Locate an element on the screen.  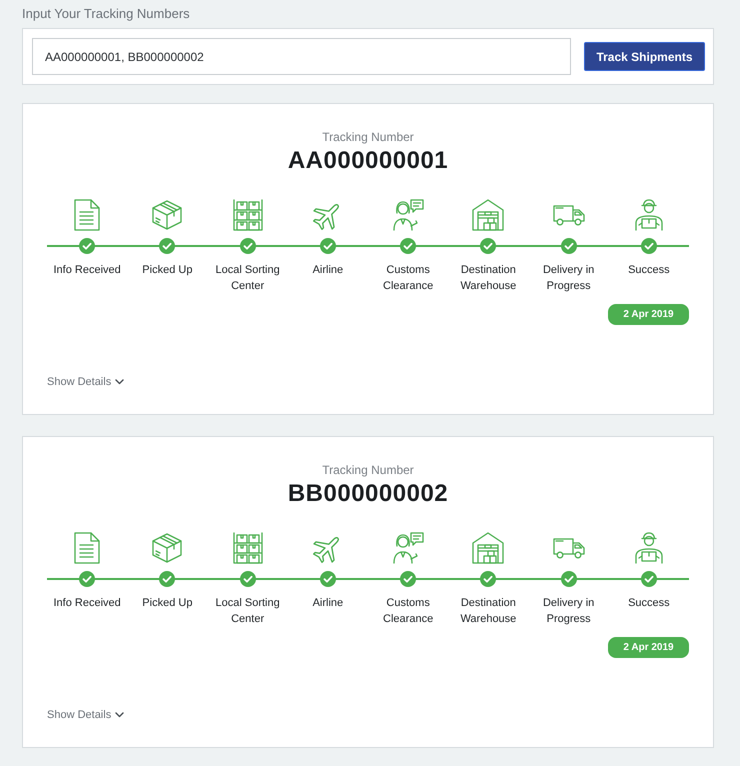
track-shipments-button: Track Shipments is located at coordinates (644, 56).